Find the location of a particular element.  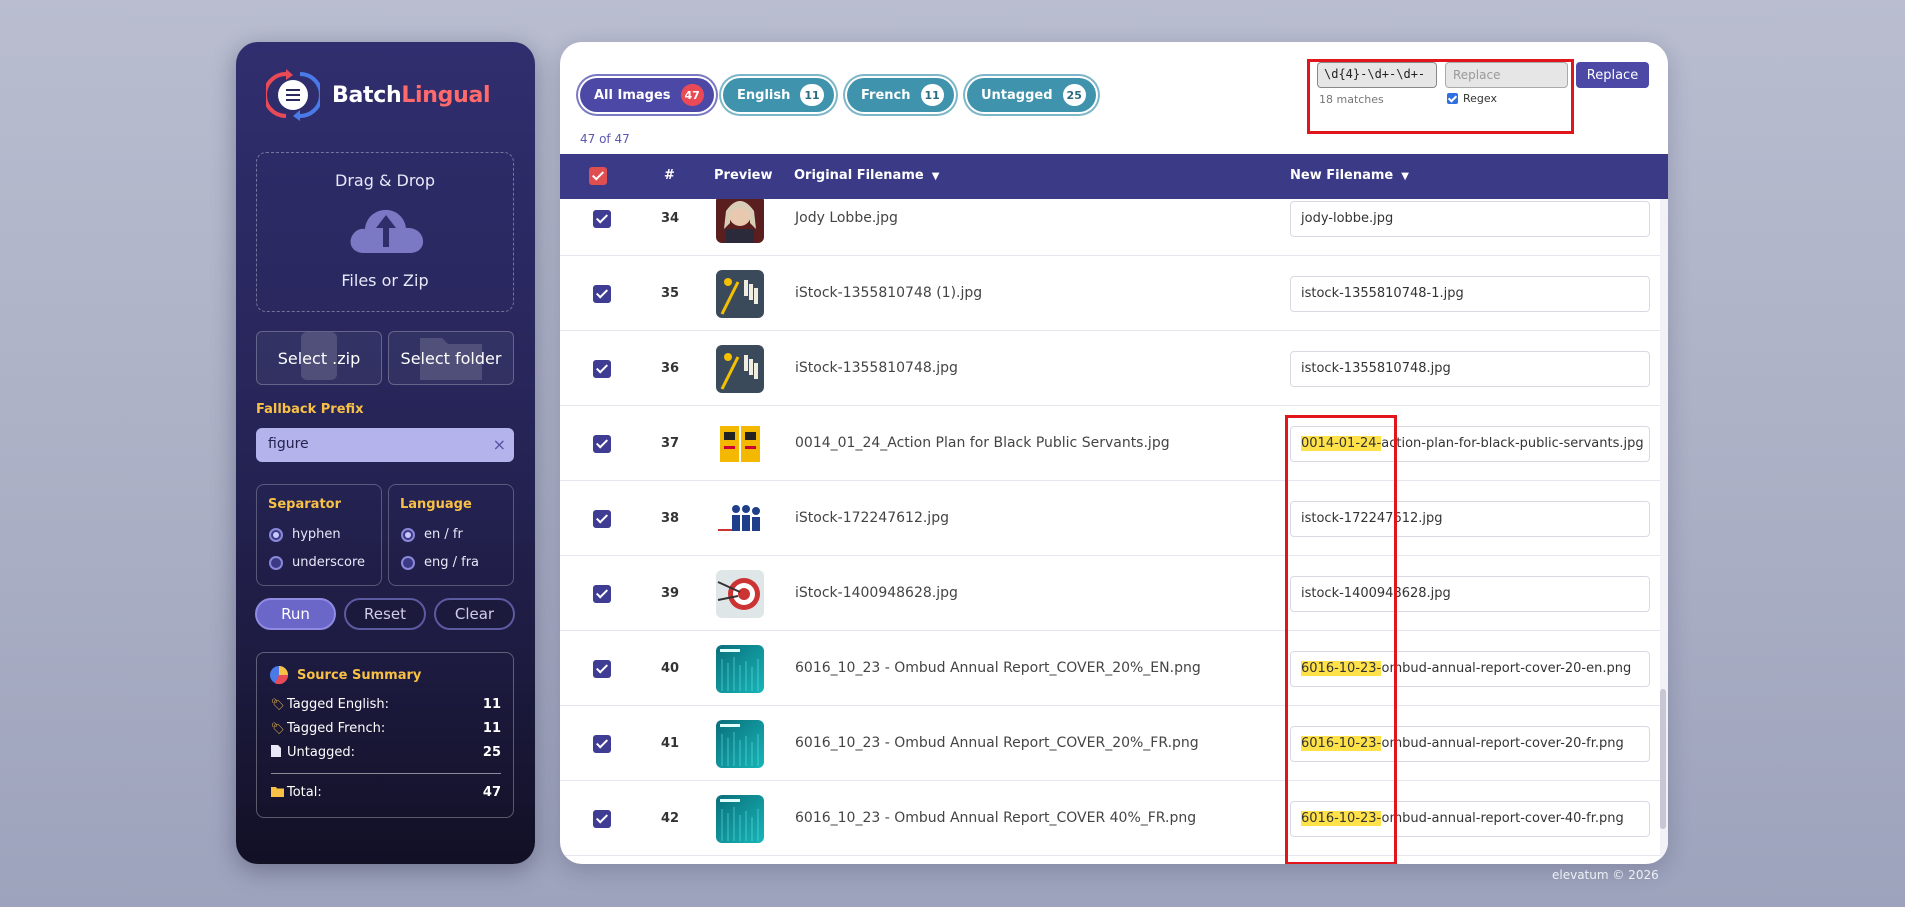

separator-hyphen-radio: hyphen is located at coordinates (305, 534).